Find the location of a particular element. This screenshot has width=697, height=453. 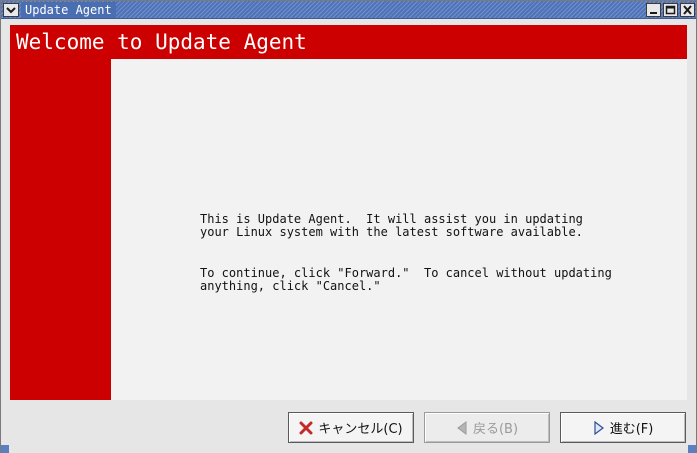

window-bottom-edge is located at coordinates (348, 450).